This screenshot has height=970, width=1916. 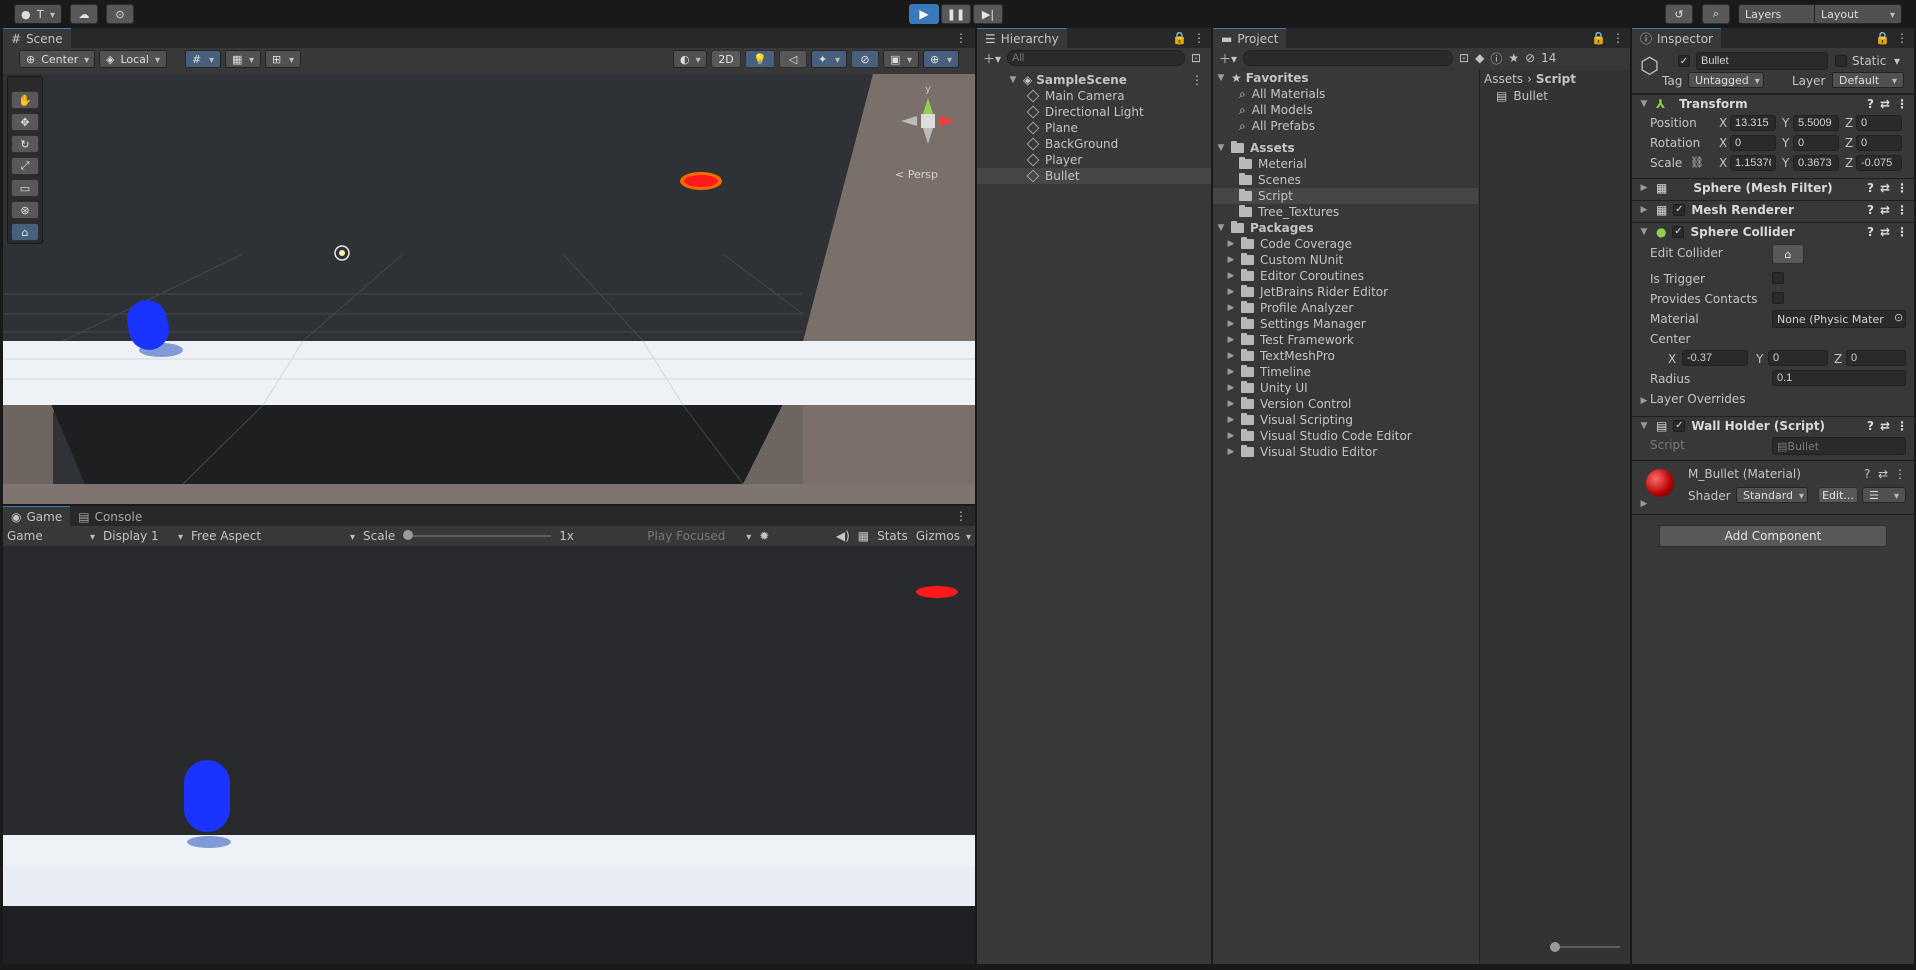 What do you see at coordinates (901, 59) in the screenshot?
I see `camera-dropdown: ▣` at bounding box center [901, 59].